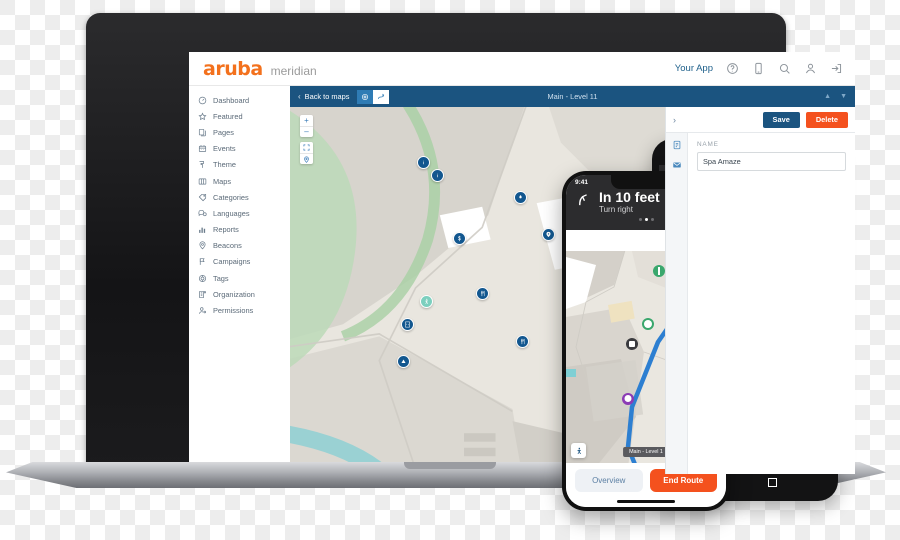 This screenshot has height=540, width=900. I want to click on reports-icon, so click(202, 229).